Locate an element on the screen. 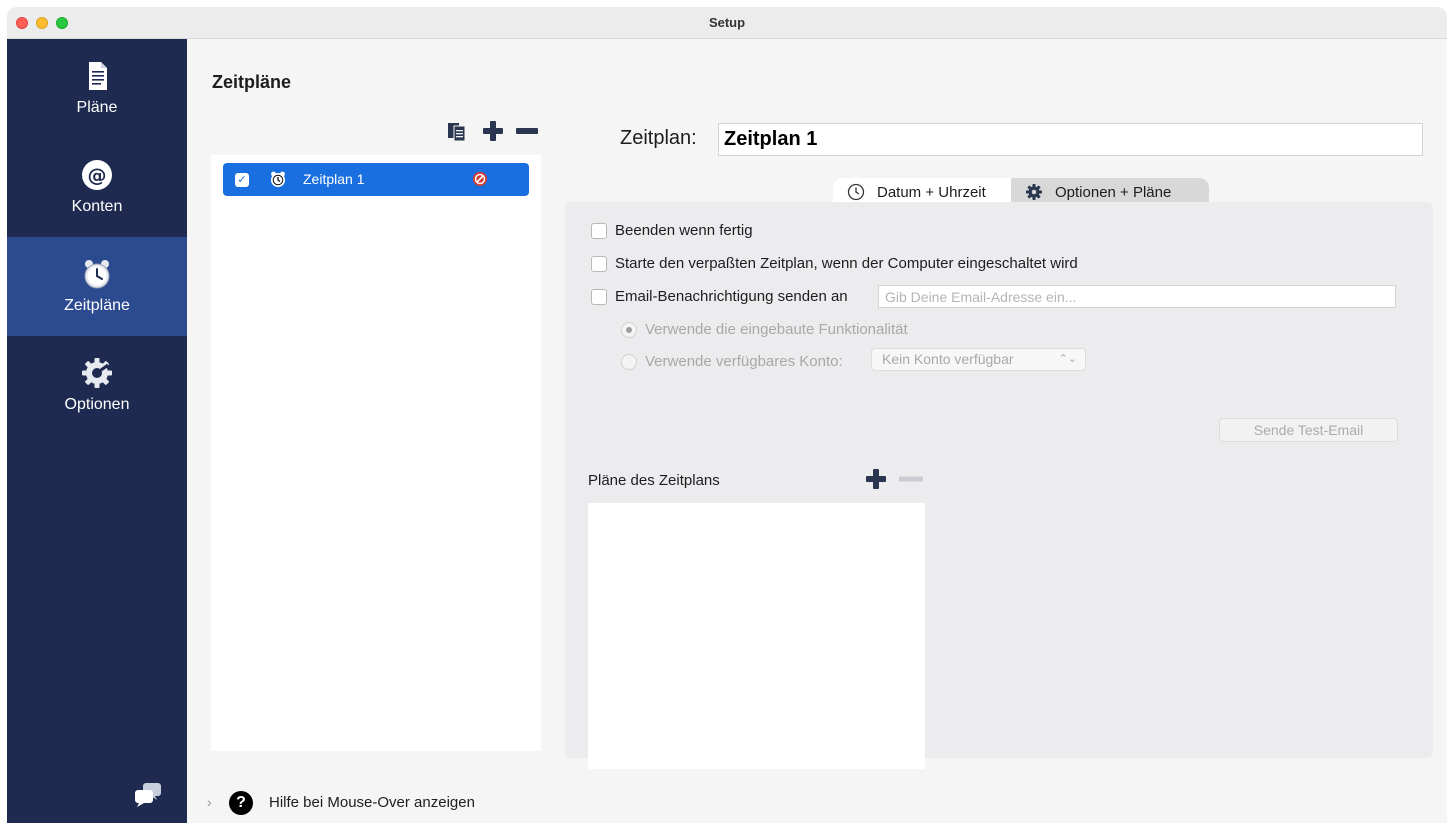 This screenshot has width=1453, height=823. clock-icon is located at coordinates (856, 192).